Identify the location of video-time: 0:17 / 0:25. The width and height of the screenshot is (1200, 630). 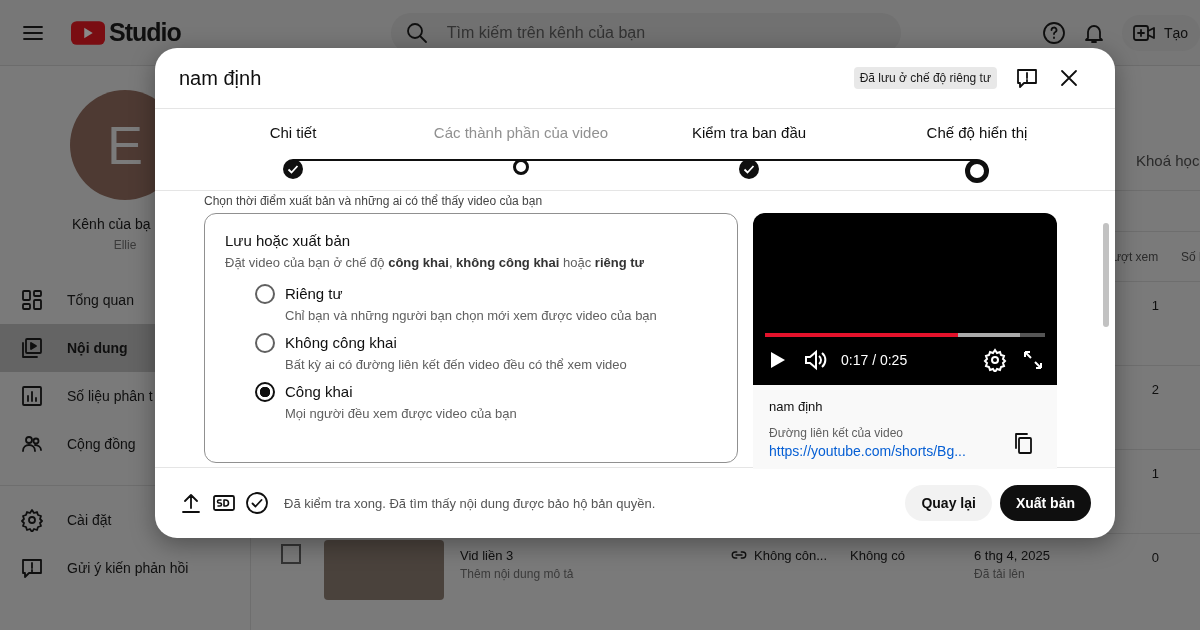
(874, 360).